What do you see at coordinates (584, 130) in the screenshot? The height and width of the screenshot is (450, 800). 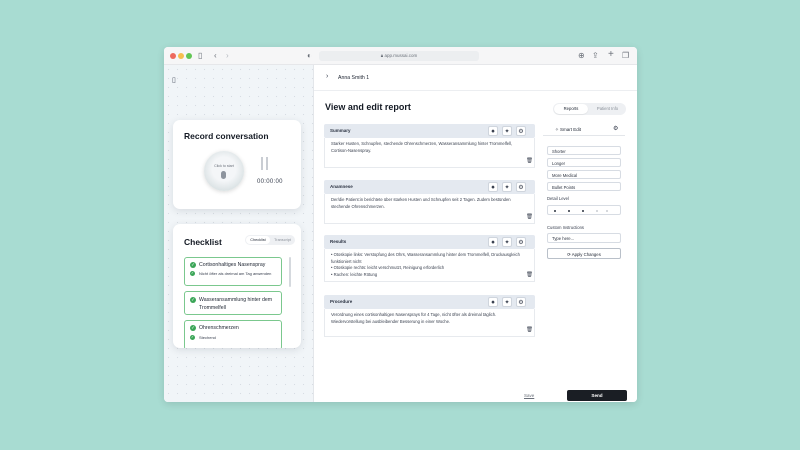 I see `smart-edit-header: ✧ Smart Edit ⚙︎` at bounding box center [584, 130].